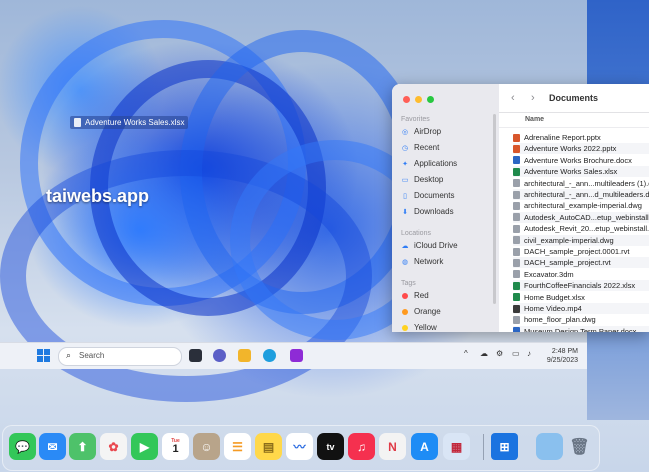  What do you see at coordinates (405, 328) in the screenshot?
I see `tag-color-dot` at bounding box center [405, 328].